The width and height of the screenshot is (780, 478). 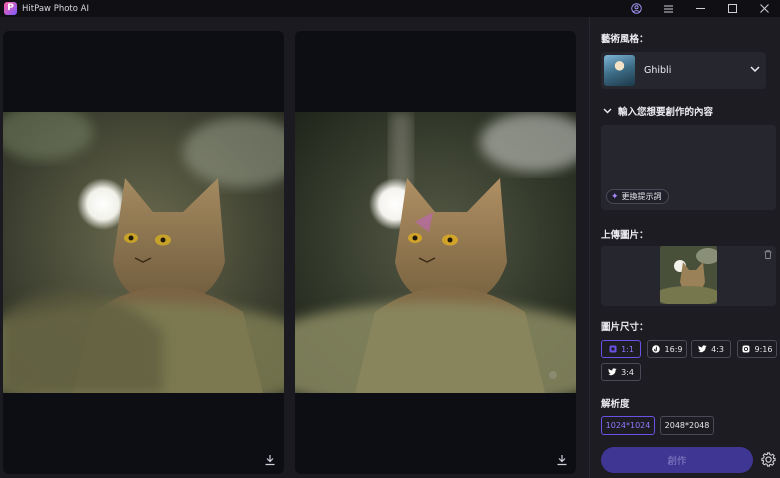 What do you see at coordinates (673, 349) in the screenshot?
I see `ratio-label: 16:9` at bounding box center [673, 349].